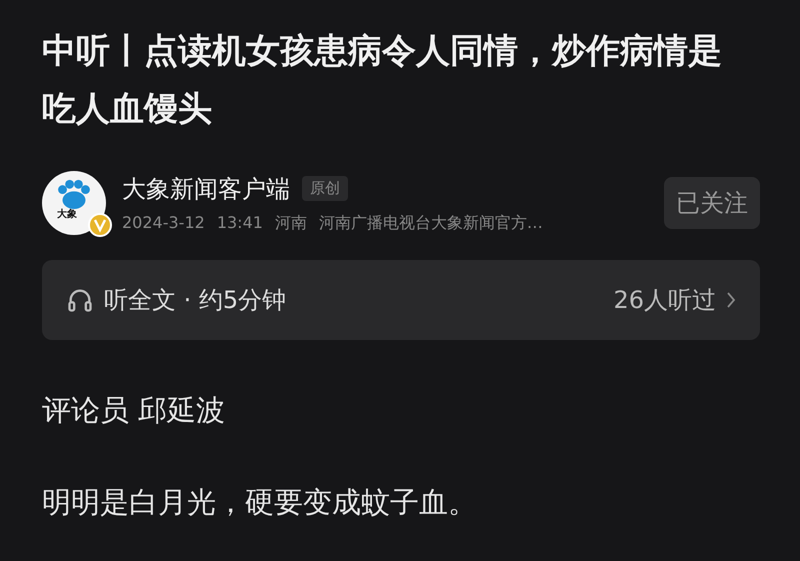  What do you see at coordinates (260, 502) in the screenshot?
I see `paragraph: 明明是白月光，硬要变成蚊子血。` at bounding box center [260, 502].